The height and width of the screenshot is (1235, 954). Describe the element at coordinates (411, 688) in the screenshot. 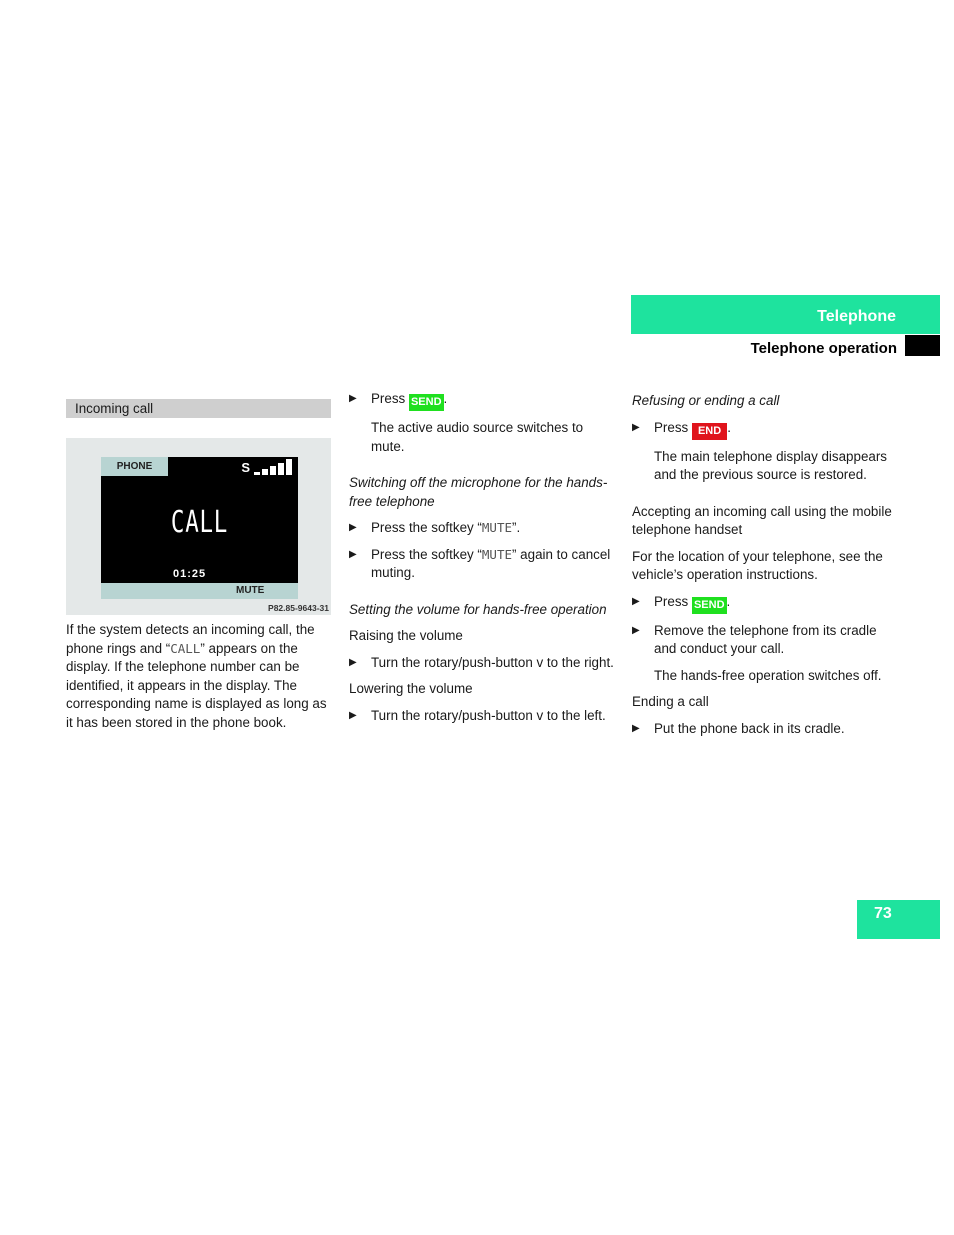

I see `label-lower-volume: Lowering the volume` at that location.